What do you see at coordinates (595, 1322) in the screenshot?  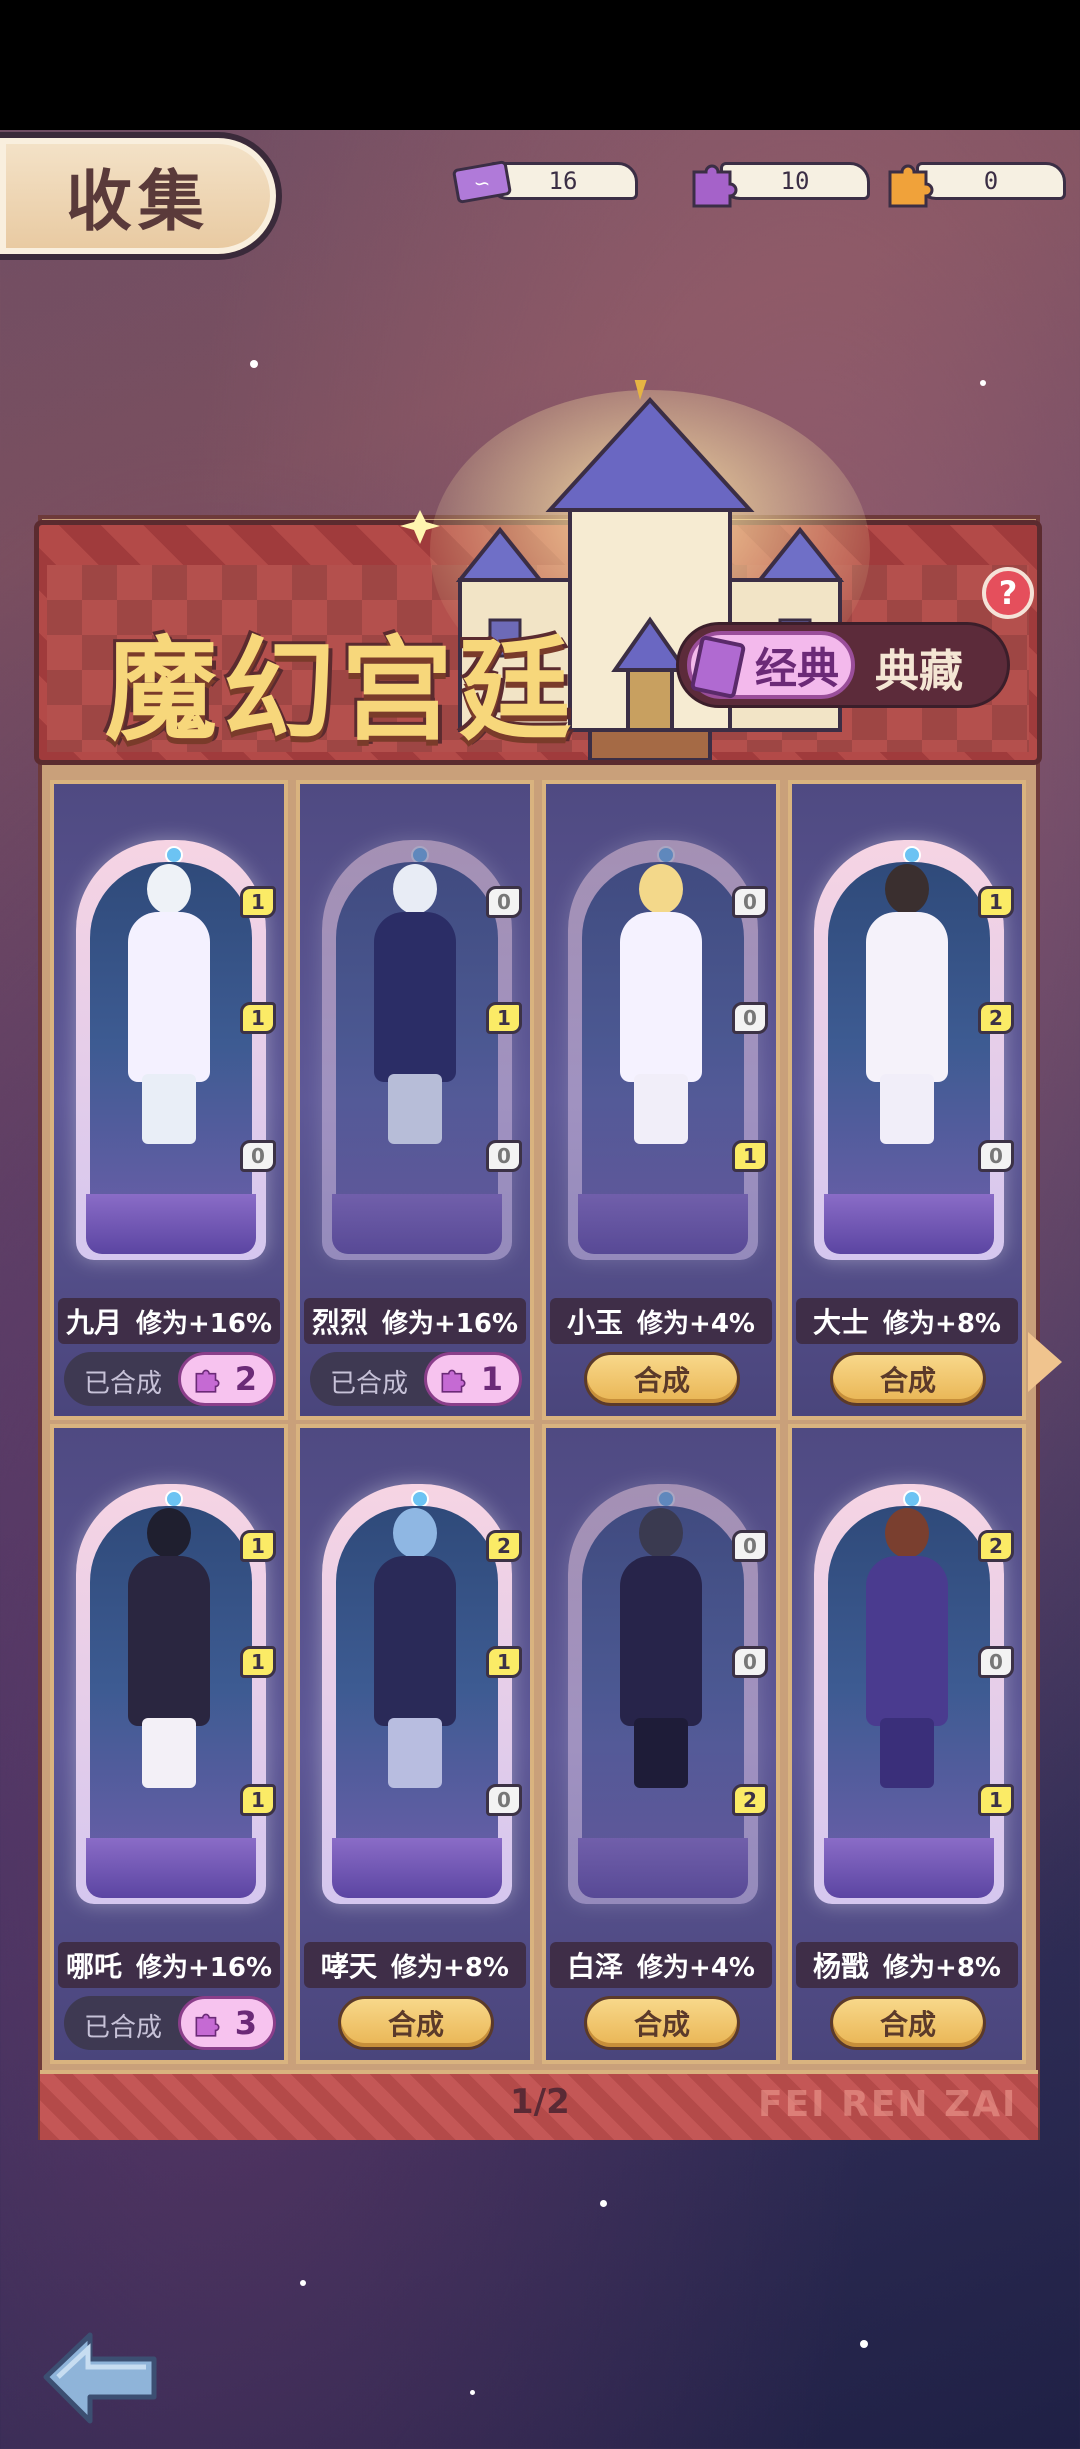 I see `character-name: 小玉` at bounding box center [595, 1322].